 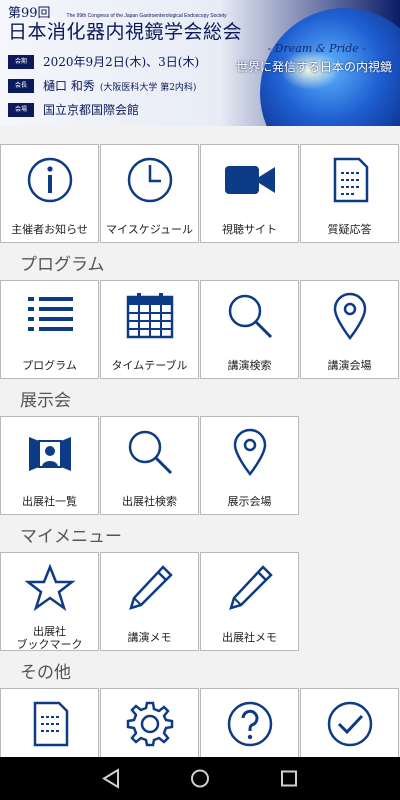 What do you see at coordinates (49, 588) in the screenshot?
I see `star-icon` at bounding box center [49, 588].